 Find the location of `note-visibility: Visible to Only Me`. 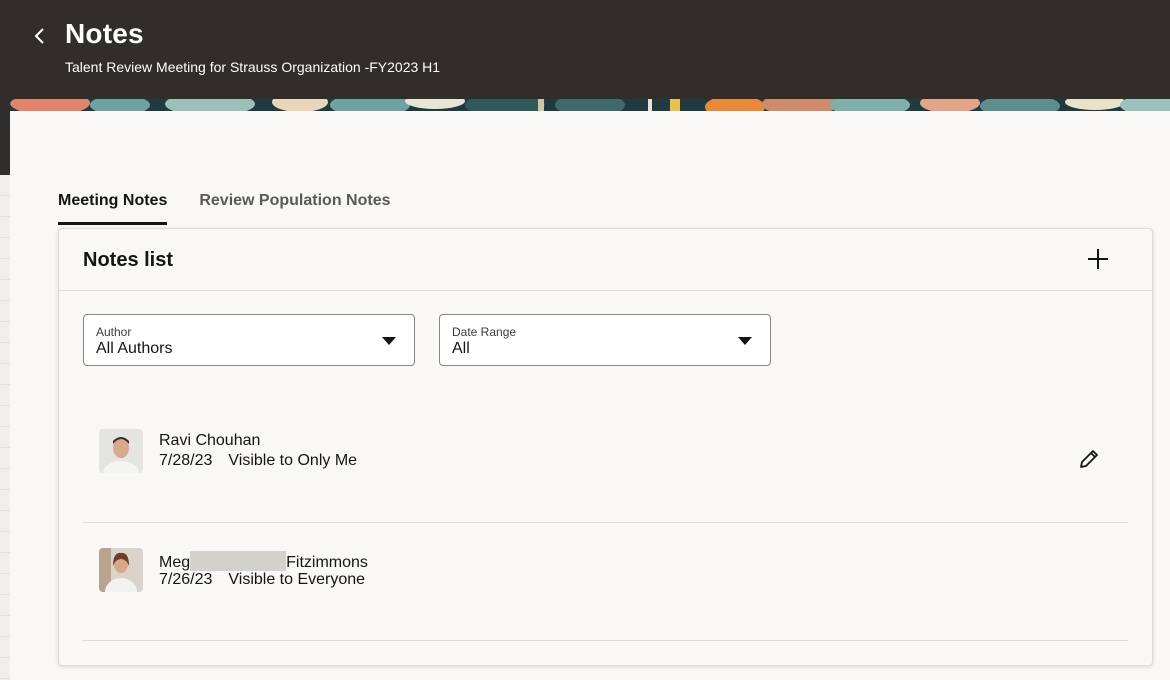

note-visibility: Visible to Only Me is located at coordinates (293, 460).